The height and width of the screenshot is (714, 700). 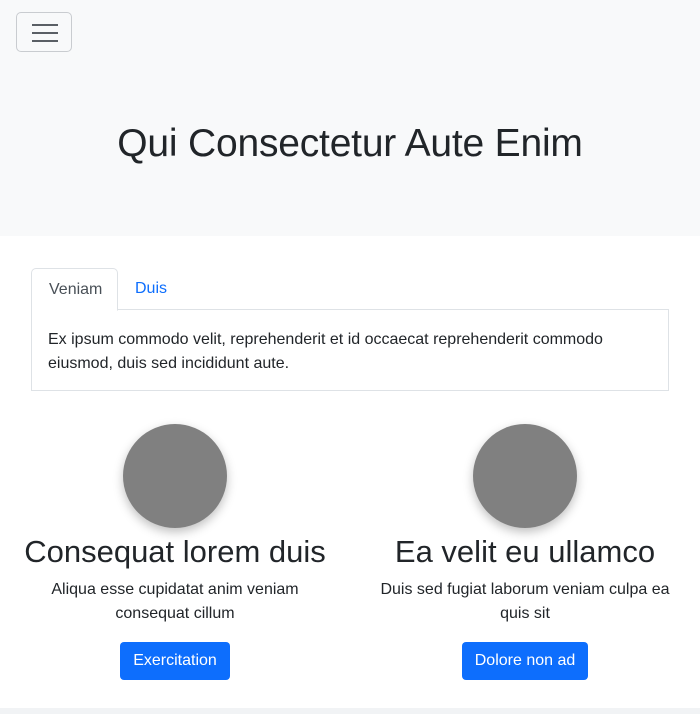 What do you see at coordinates (151, 289) in the screenshot?
I see `tab-duis: Duis` at bounding box center [151, 289].